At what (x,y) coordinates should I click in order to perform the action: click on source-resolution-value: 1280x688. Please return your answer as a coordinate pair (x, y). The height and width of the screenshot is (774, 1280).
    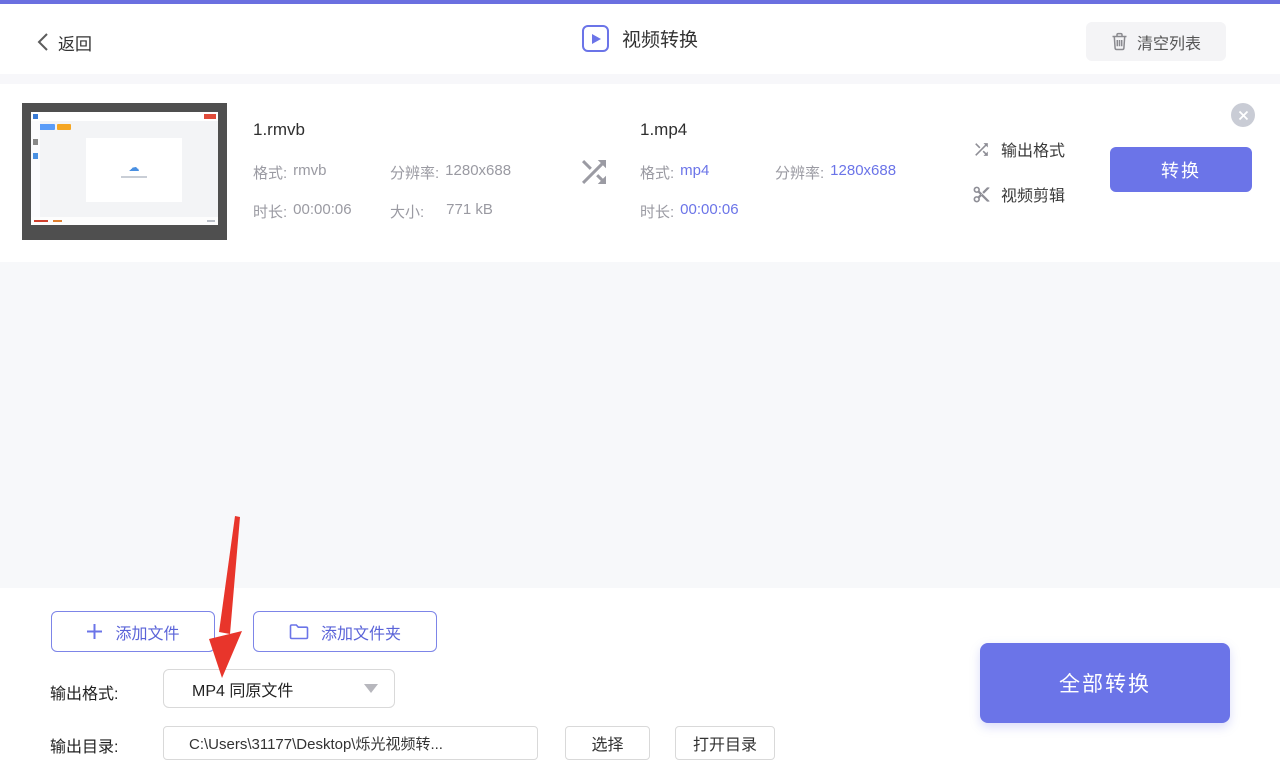
    Looking at the image, I should click on (478, 170).